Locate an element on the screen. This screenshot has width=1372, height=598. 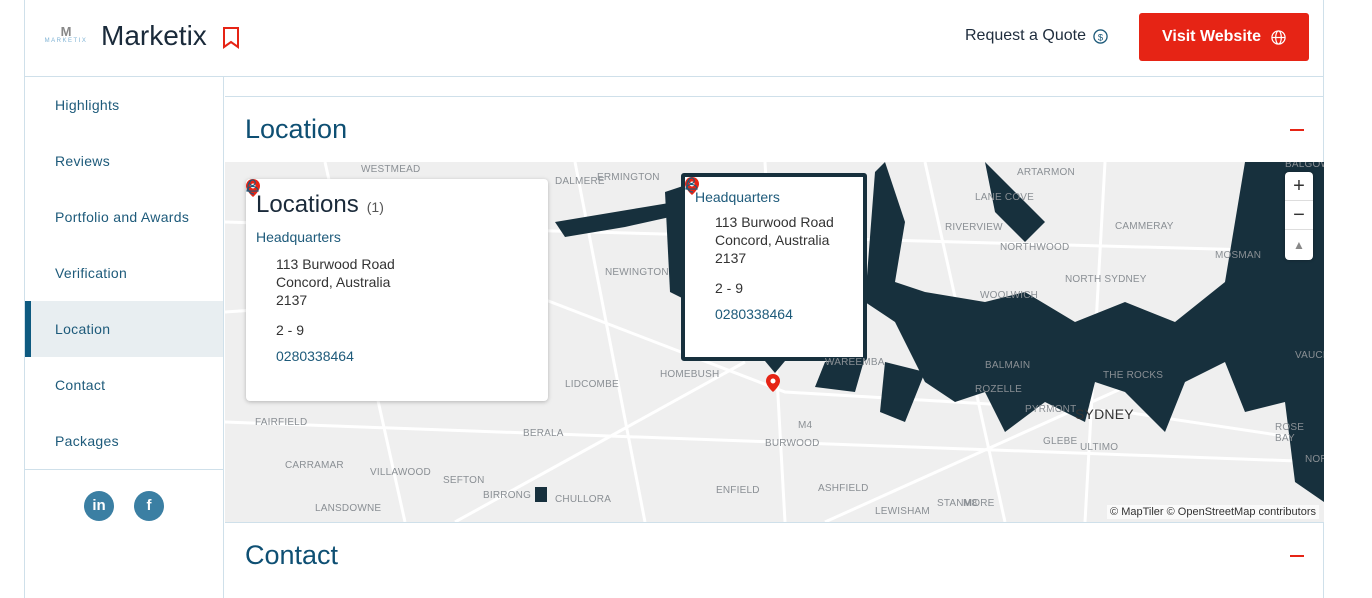
dollar-icon: $ is located at coordinates (1100, 36).